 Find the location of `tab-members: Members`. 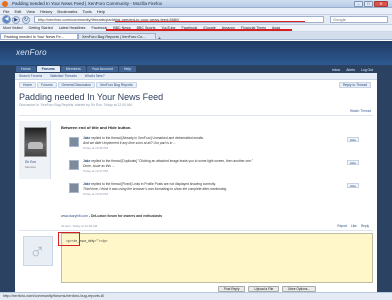

tab-members: Members is located at coordinates (73, 69).